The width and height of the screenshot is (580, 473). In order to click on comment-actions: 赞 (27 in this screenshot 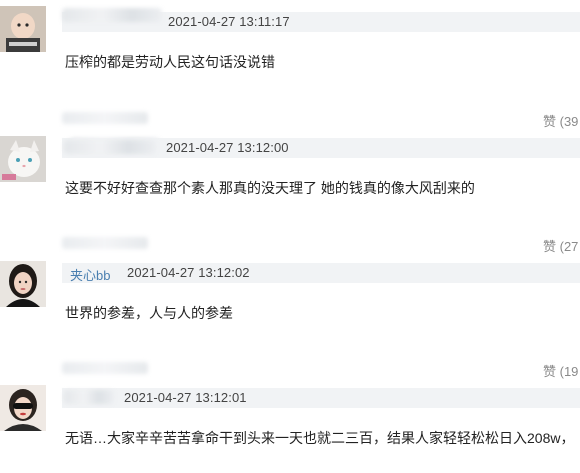, I will do `click(290, 244)`.